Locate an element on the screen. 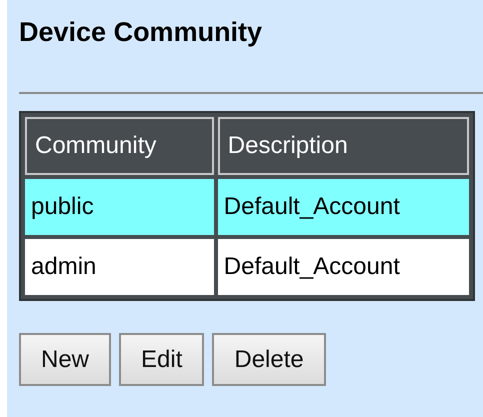 The height and width of the screenshot is (417, 483). action-button: New is located at coordinates (65, 359).